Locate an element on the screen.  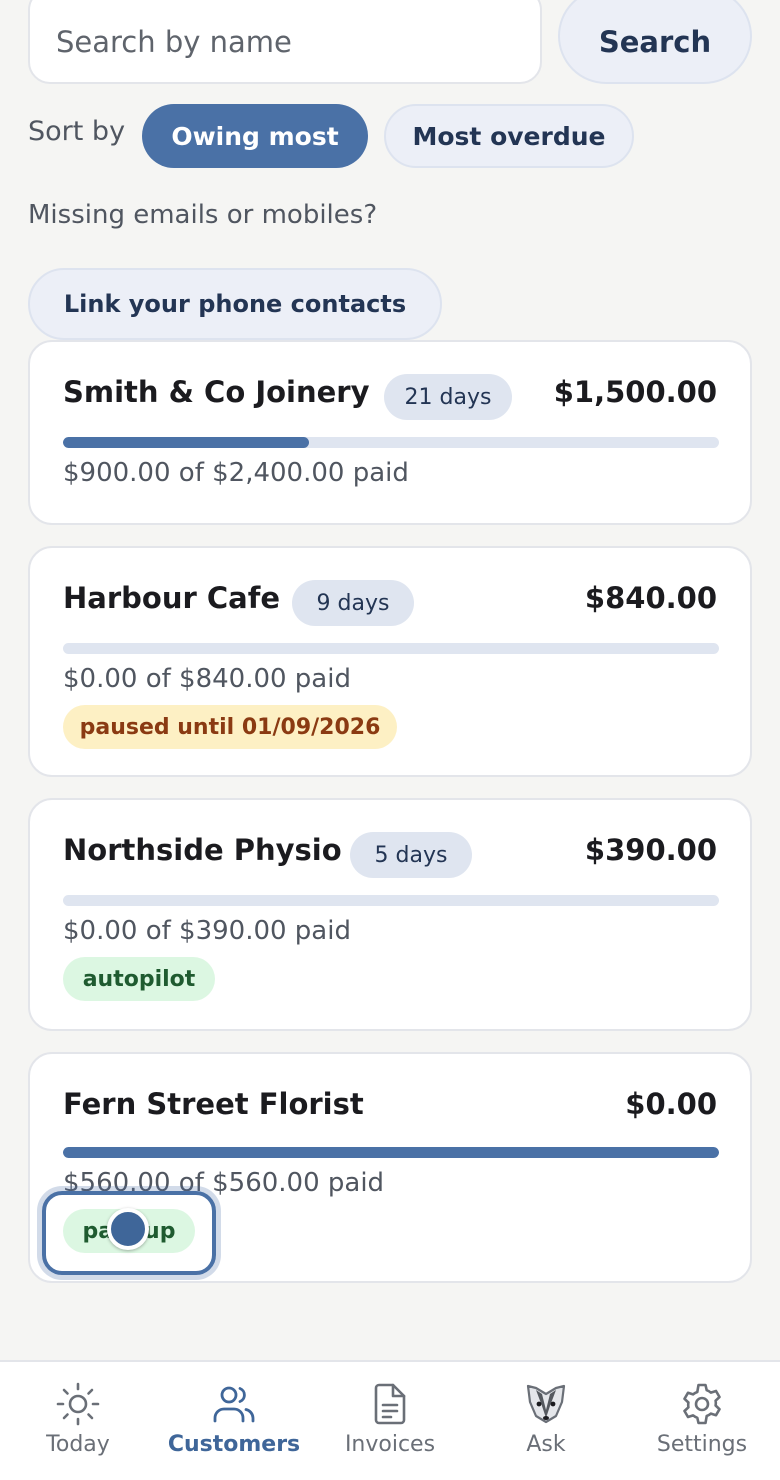
nav-item-customers: Customers is located at coordinates (234, 1421).